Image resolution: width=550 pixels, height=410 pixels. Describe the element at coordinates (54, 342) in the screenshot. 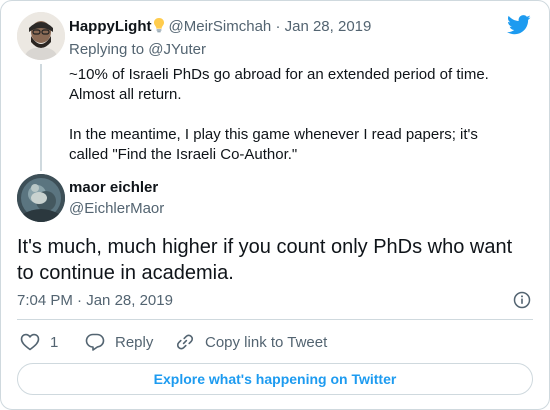

I see `like-count: 1` at that location.